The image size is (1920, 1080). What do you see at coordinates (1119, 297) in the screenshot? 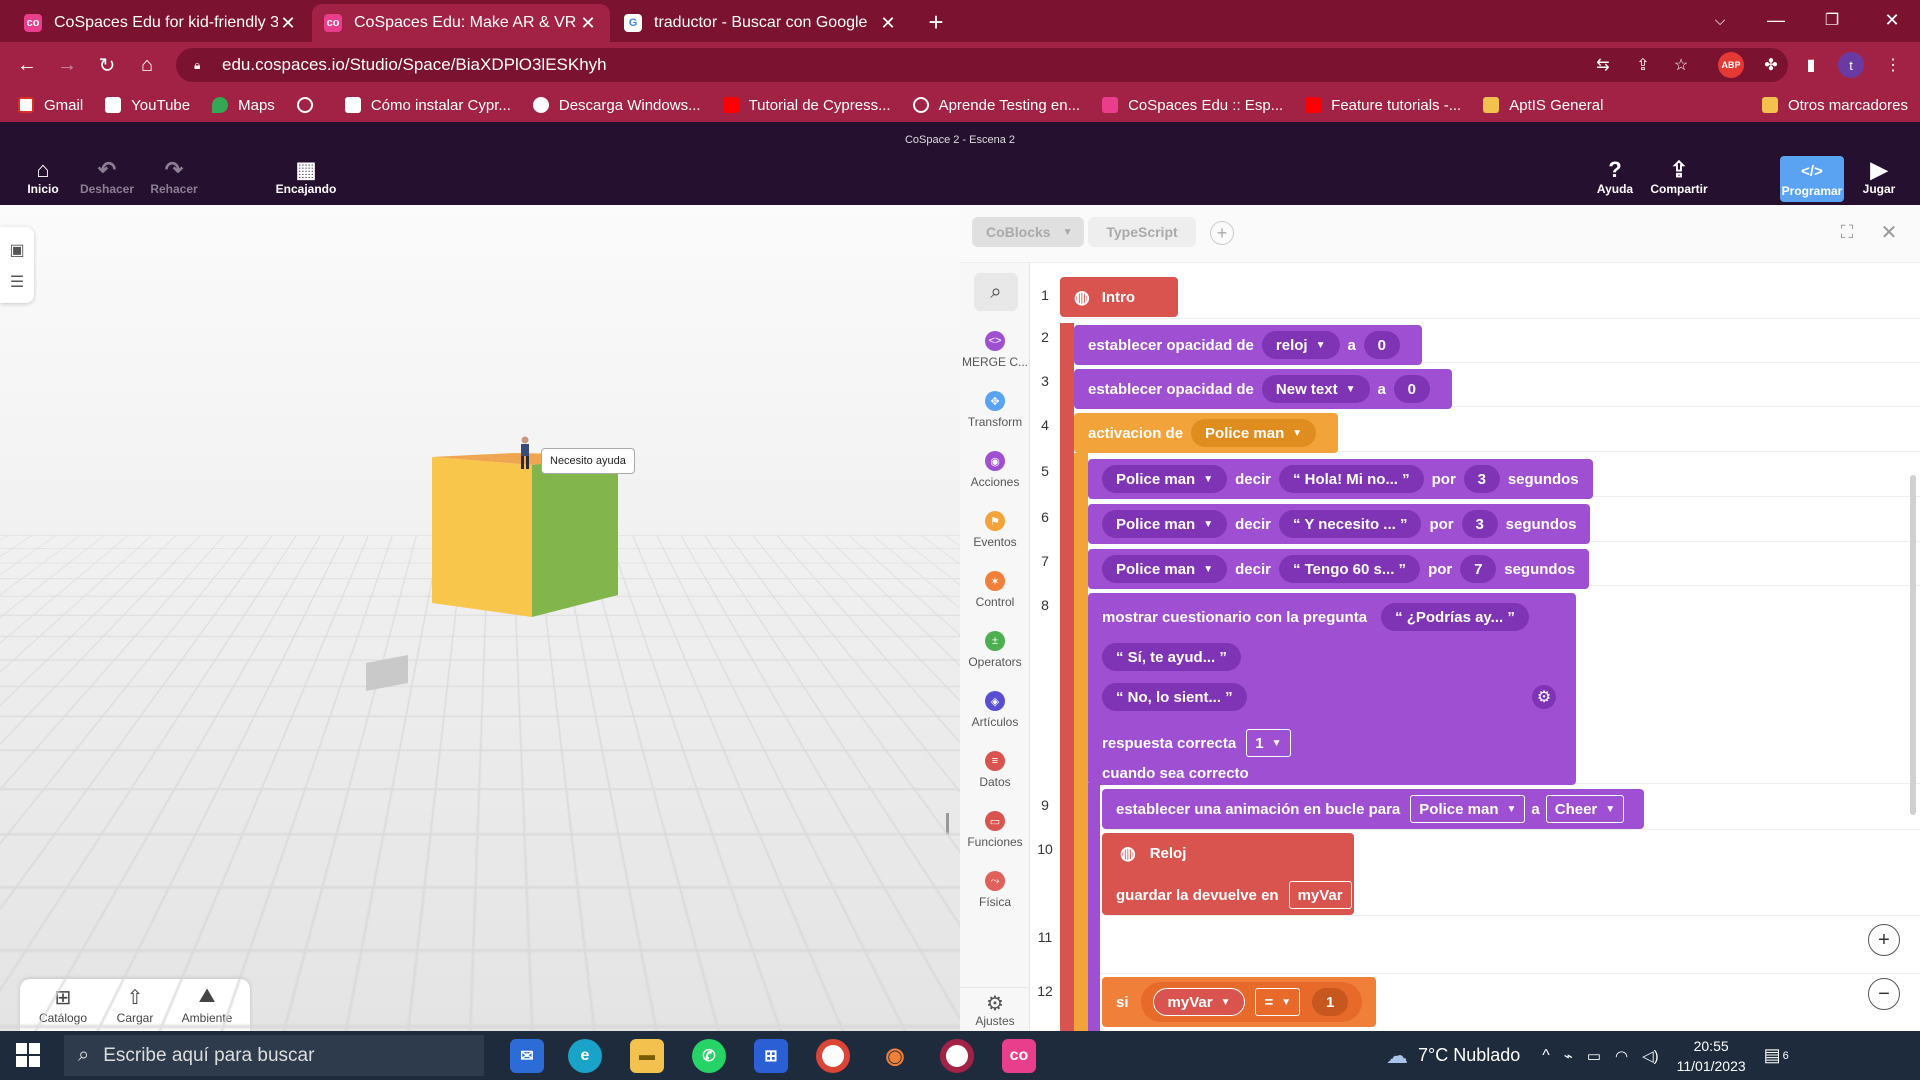
I see `intro-block: ◍ Intro` at bounding box center [1119, 297].